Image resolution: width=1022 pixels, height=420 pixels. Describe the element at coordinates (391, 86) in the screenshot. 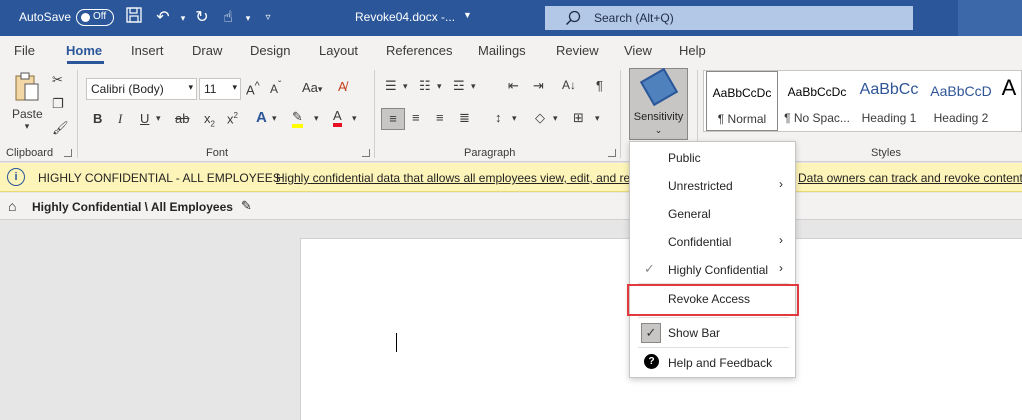

I see `bullets-icon: ☰` at that location.